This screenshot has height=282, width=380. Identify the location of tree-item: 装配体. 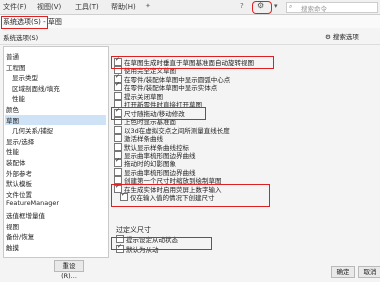
(16, 162).